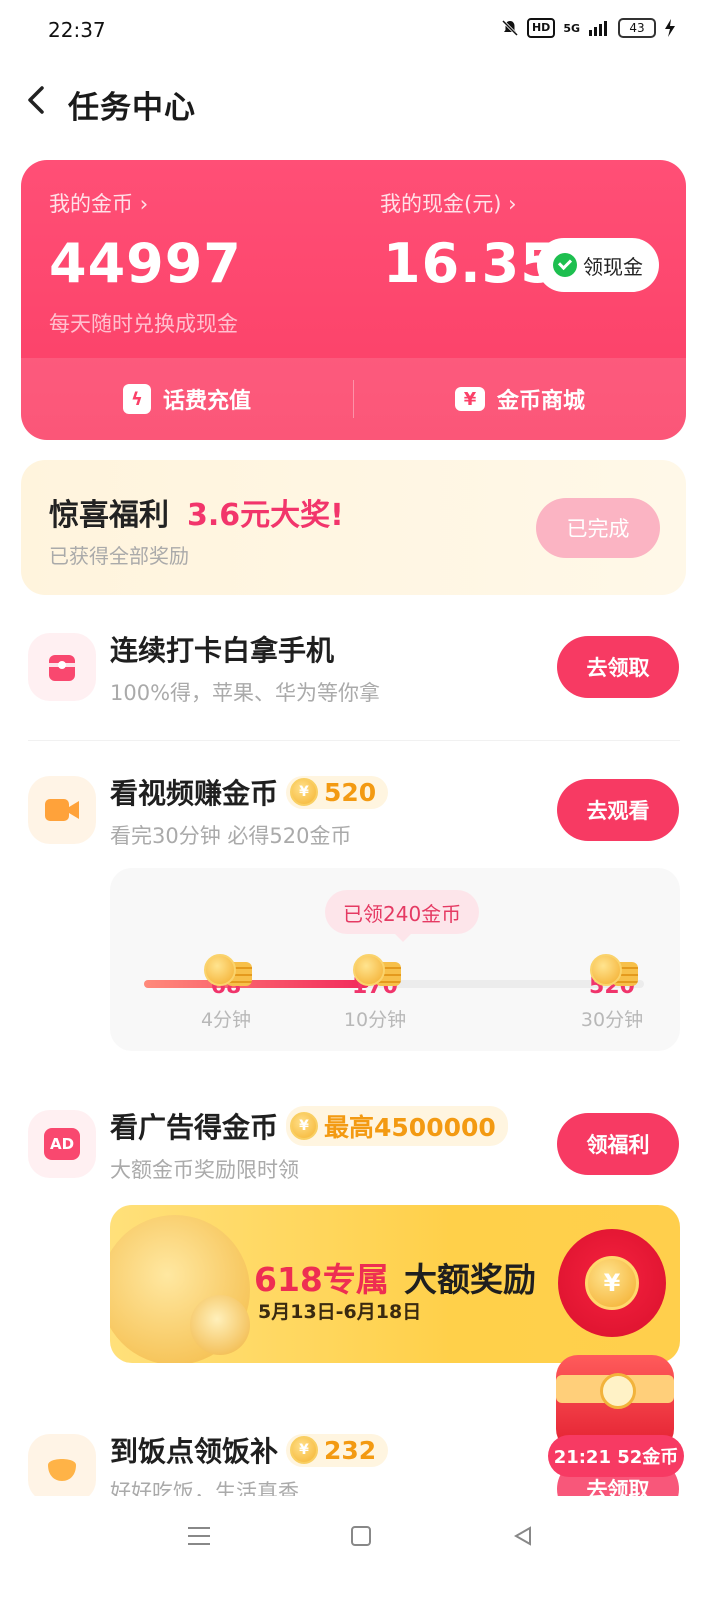 The image size is (720, 1600). Describe the element at coordinates (510, 28) in the screenshot. I see `mute-bell-icon` at that location.